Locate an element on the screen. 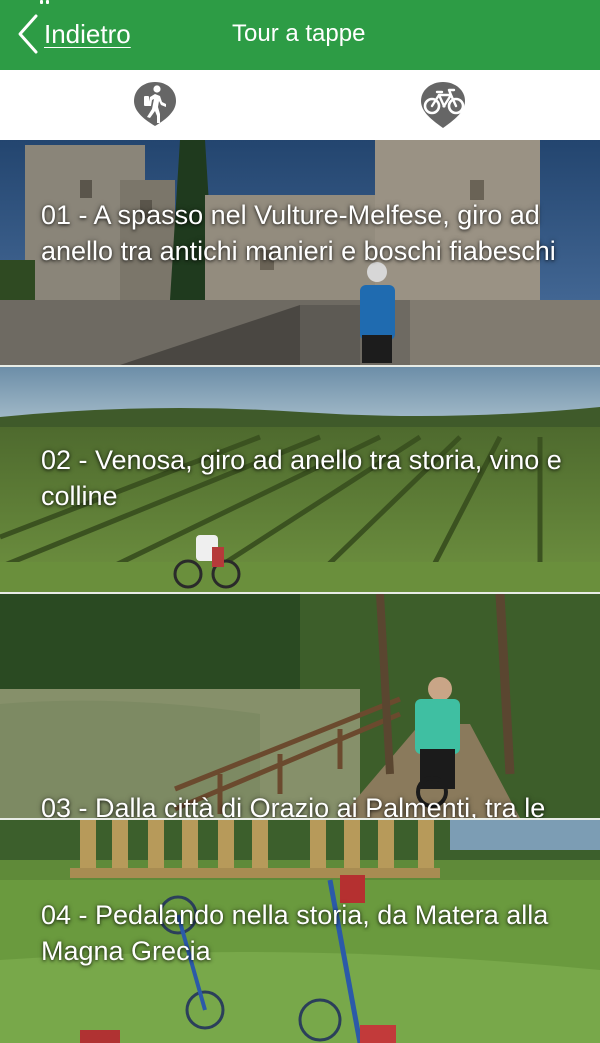 This screenshot has width=600, height=1043. hiker-pin-icon is located at coordinates (155, 104).